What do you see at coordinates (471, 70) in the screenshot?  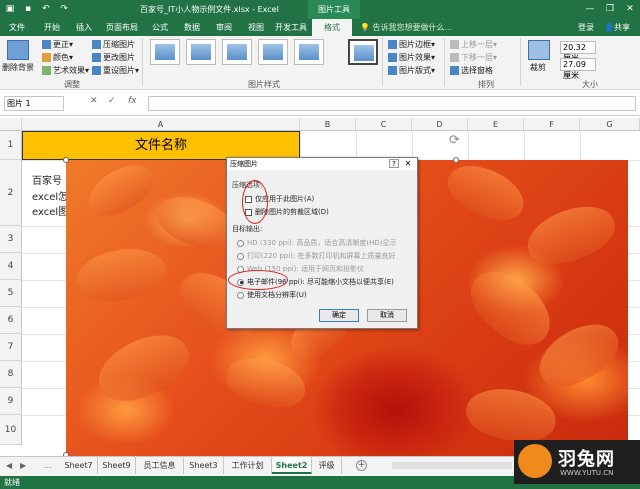 I see `selection-pane-button: 选择窗格` at bounding box center [471, 70].